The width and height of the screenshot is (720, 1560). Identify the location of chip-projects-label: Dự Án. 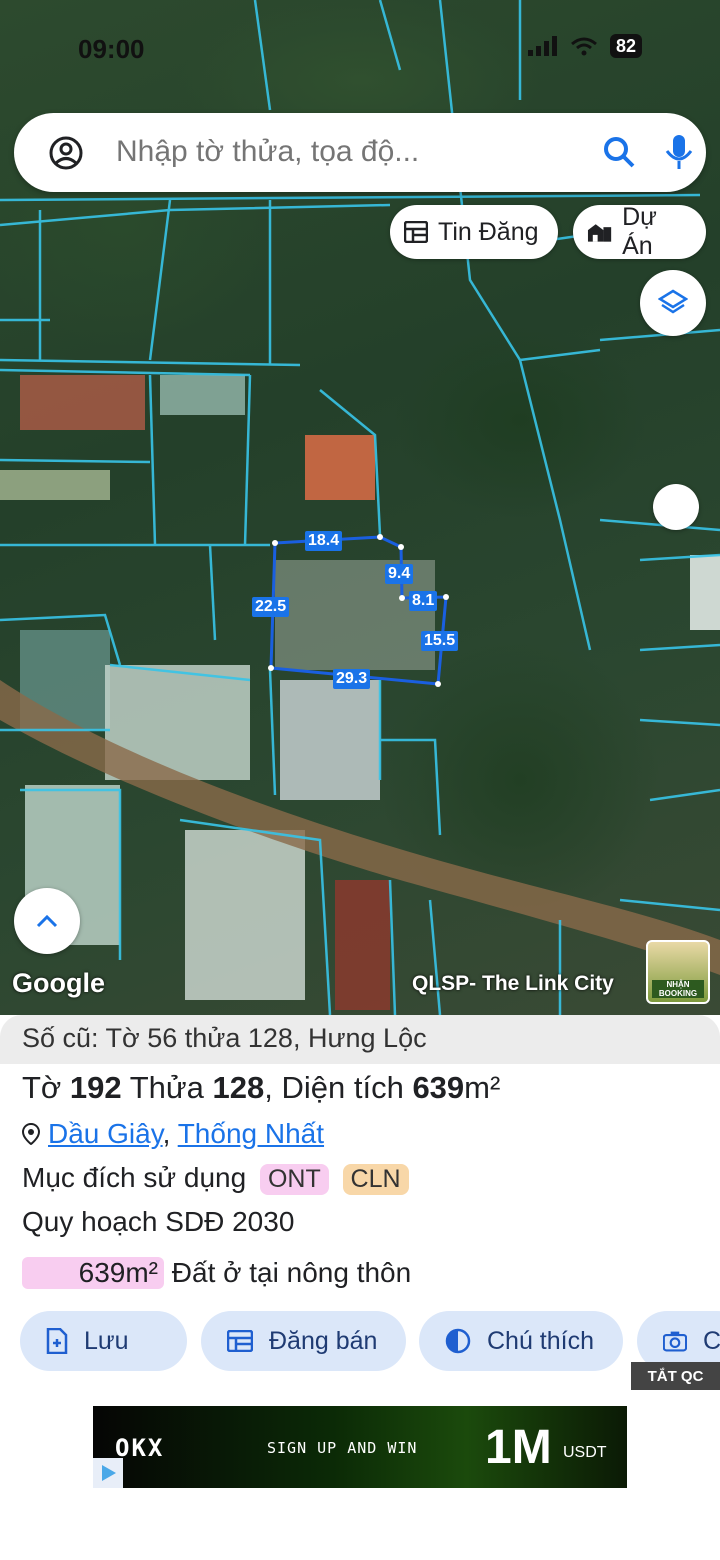
(639, 231).